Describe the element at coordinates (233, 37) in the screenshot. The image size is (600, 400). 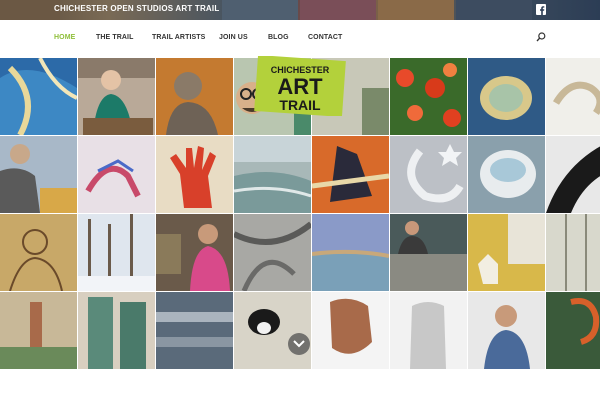
I see `nav-join-us: JOIN US` at that location.